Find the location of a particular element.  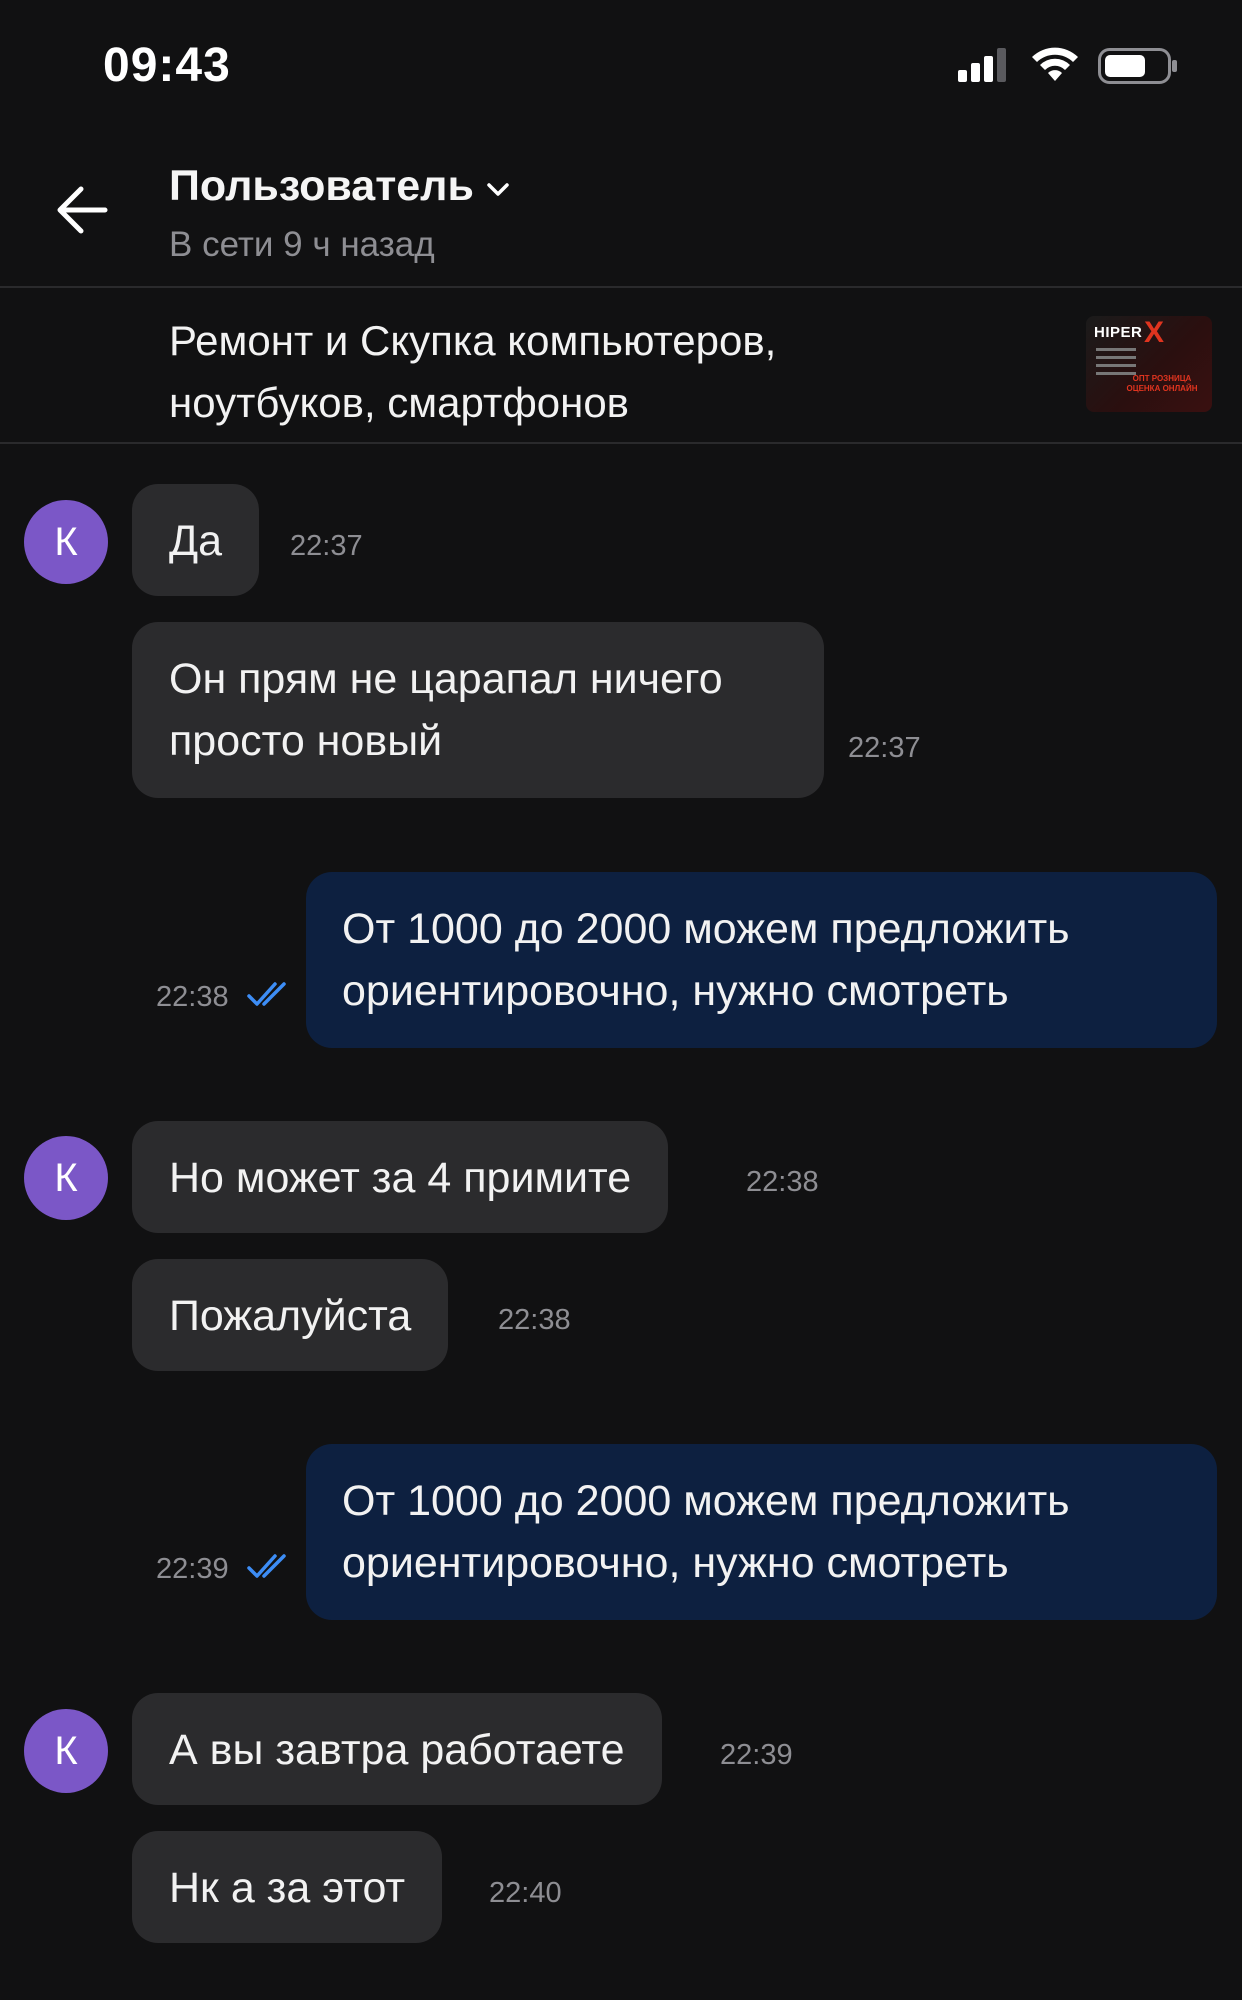

message-text: Но может за 4 примите is located at coordinates (400, 1178).